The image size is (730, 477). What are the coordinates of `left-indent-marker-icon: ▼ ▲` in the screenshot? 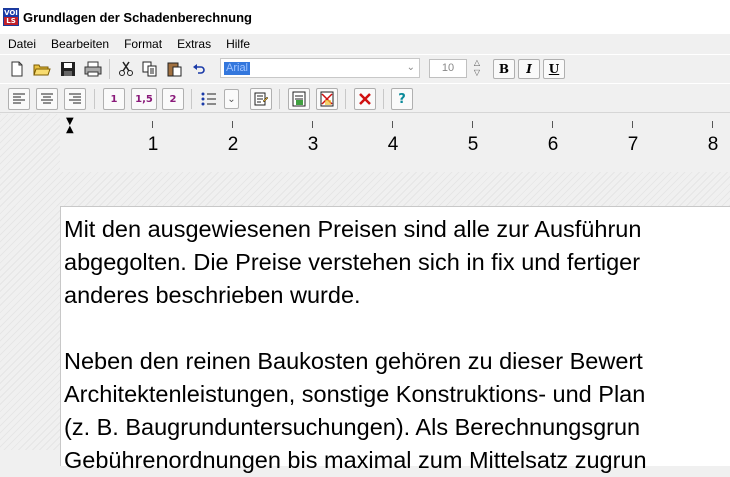 It's located at (70, 126).